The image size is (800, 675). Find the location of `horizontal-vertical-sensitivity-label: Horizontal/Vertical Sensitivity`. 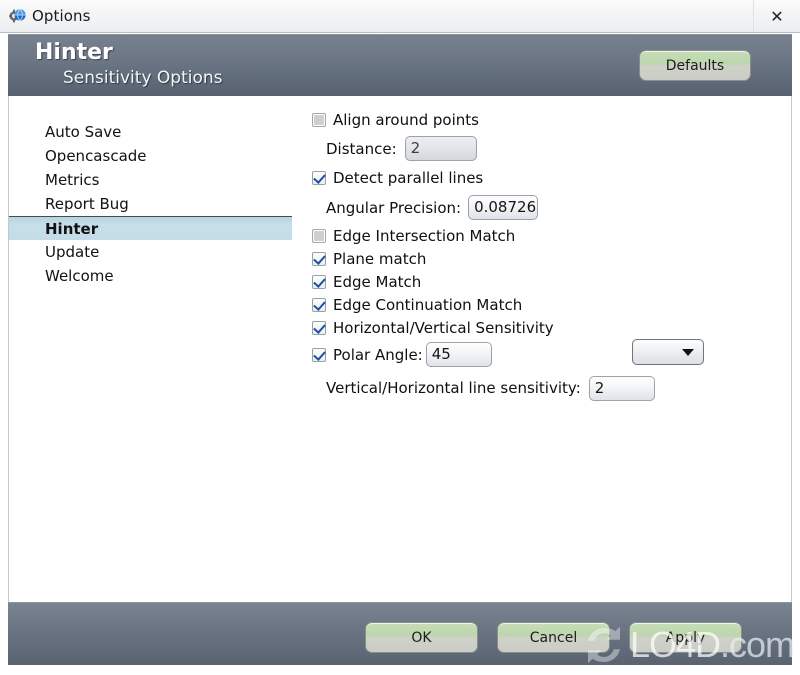

horizontal-vertical-sensitivity-label: Horizontal/Vertical Sensitivity is located at coordinates (443, 327).